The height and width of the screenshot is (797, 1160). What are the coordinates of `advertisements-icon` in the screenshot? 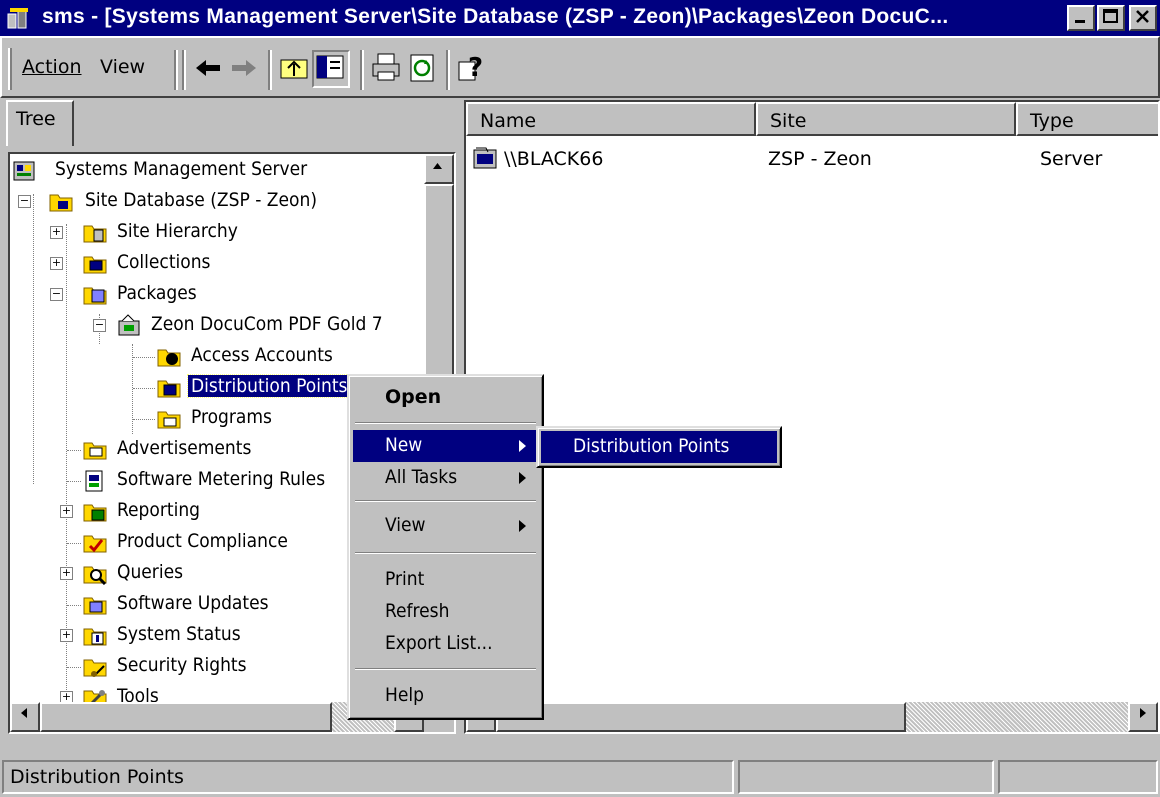 It's located at (95, 451).